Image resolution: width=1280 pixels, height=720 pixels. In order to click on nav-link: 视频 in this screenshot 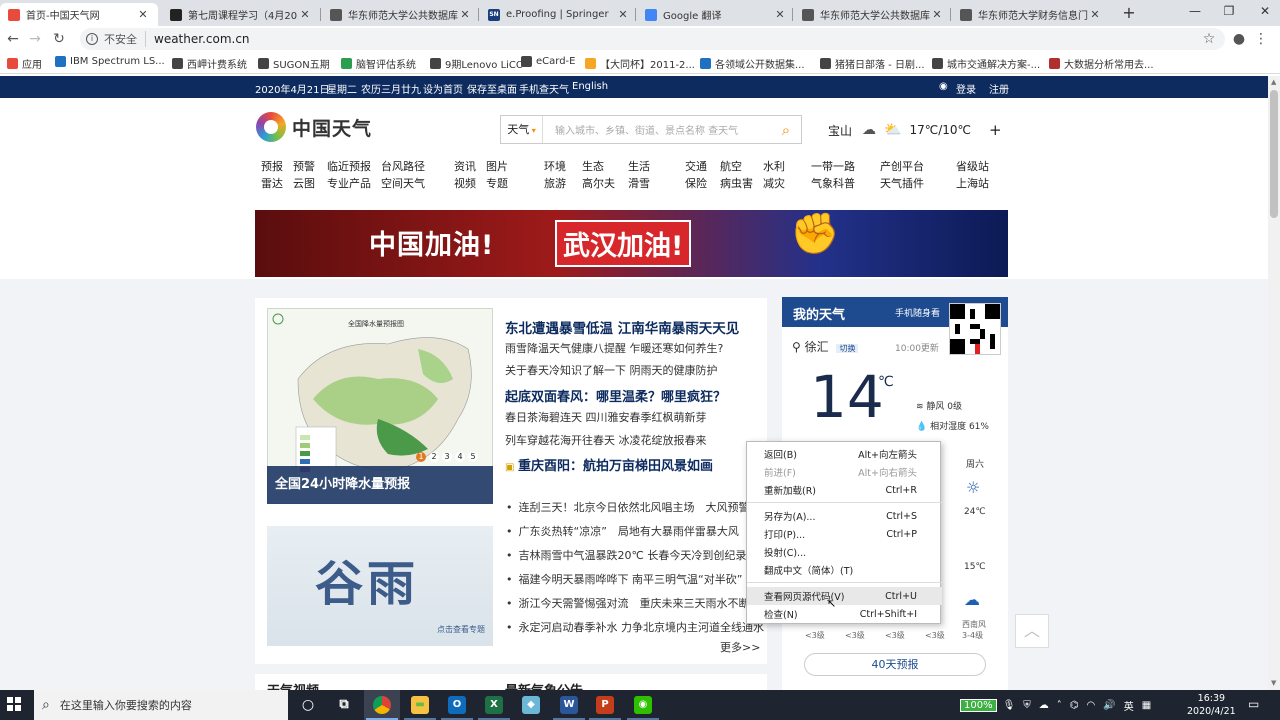, I will do `click(465, 183)`.